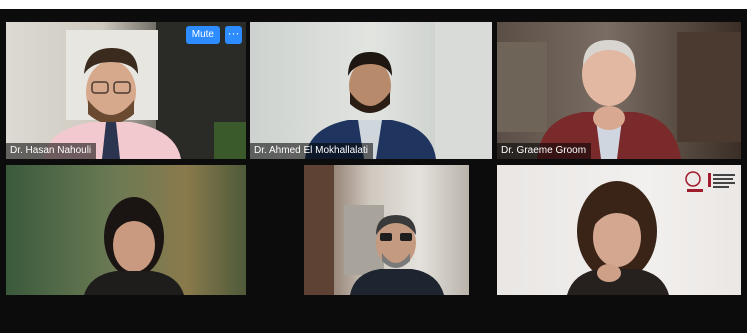 This screenshot has height=333, width=747. Describe the element at coordinates (51, 151) in the screenshot. I see `participant-name-label: Dr. Hasan Nahouli` at that location.